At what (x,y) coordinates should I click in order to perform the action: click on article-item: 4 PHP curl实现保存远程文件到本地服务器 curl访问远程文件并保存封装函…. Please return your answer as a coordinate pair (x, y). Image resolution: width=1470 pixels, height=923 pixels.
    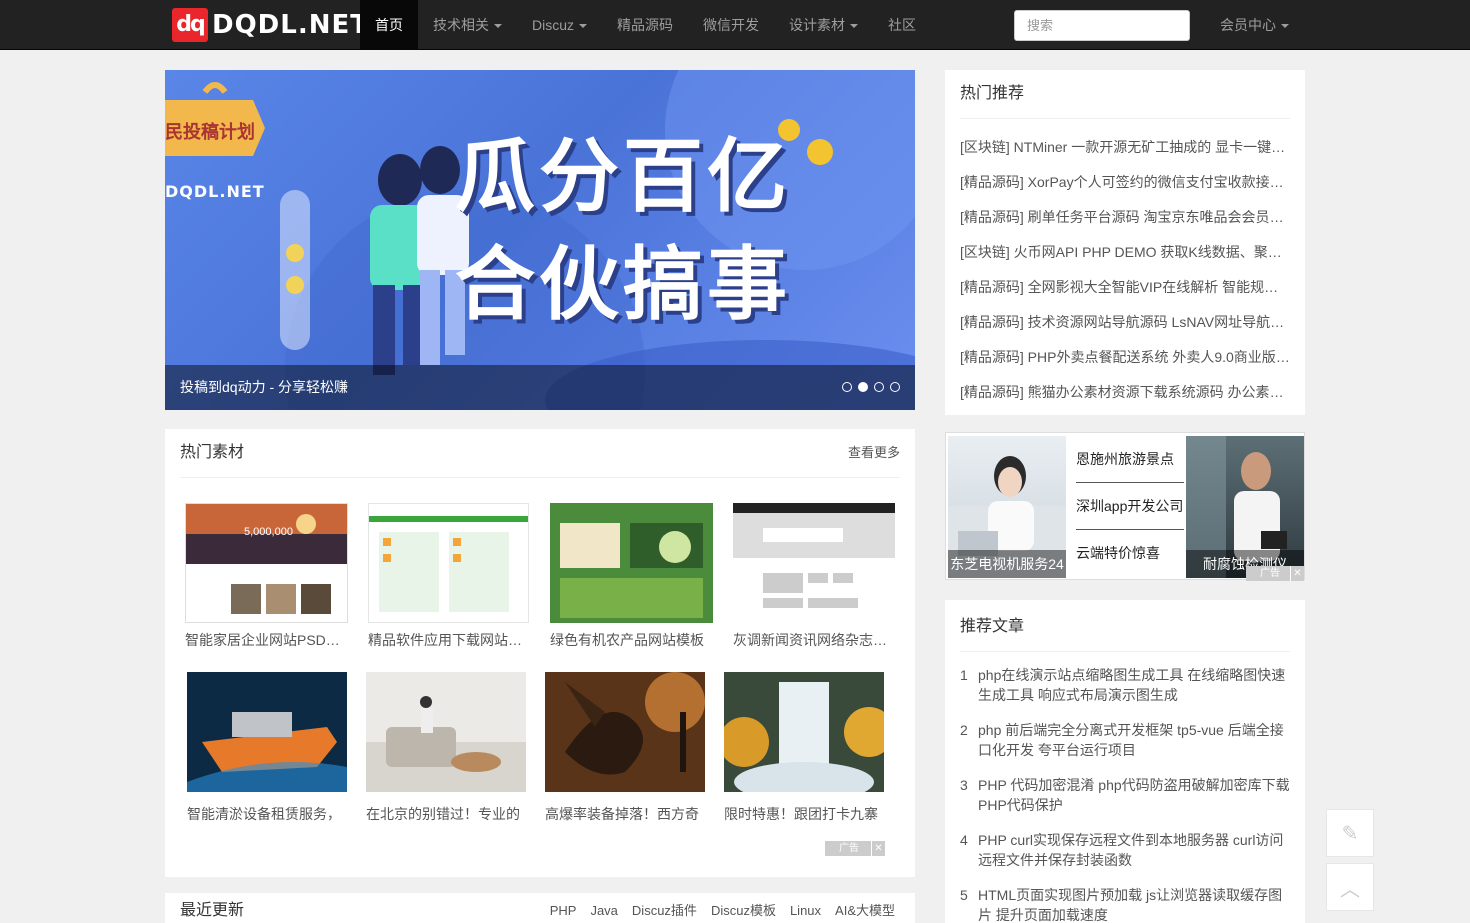
    Looking at the image, I should click on (1125, 850).